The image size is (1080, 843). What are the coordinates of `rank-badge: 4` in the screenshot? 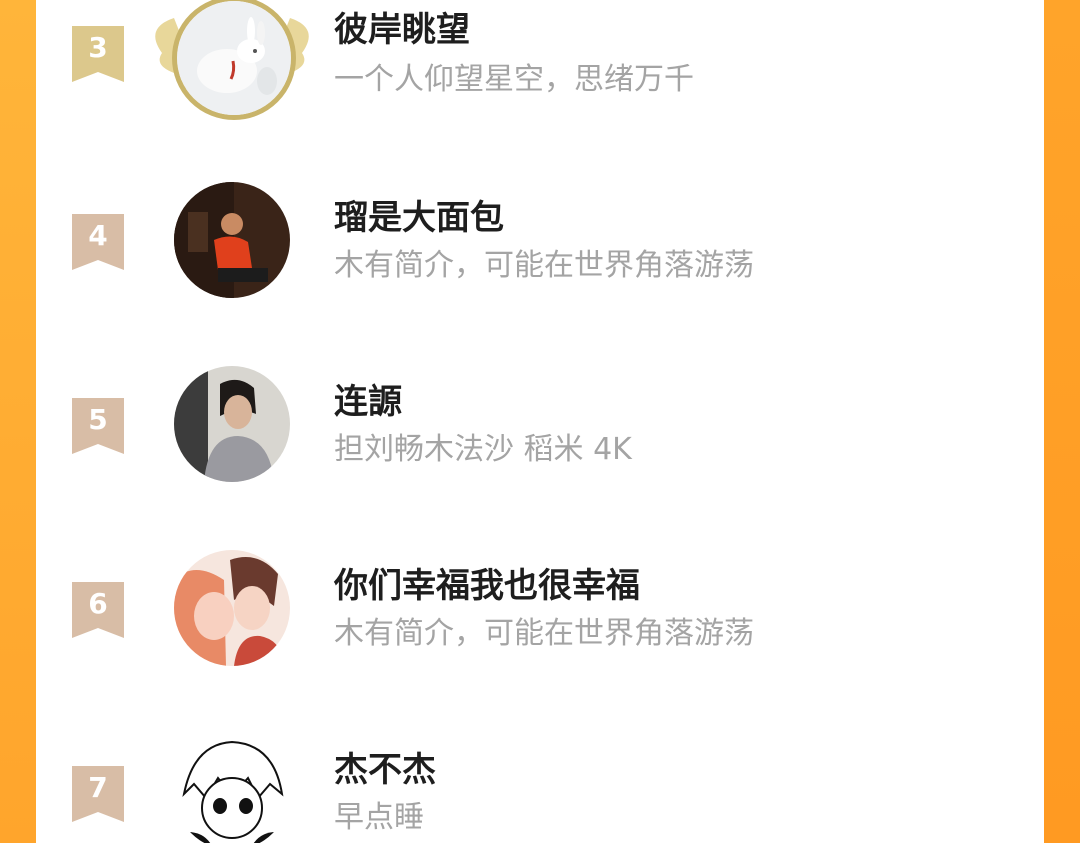 It's located at (98, 242).